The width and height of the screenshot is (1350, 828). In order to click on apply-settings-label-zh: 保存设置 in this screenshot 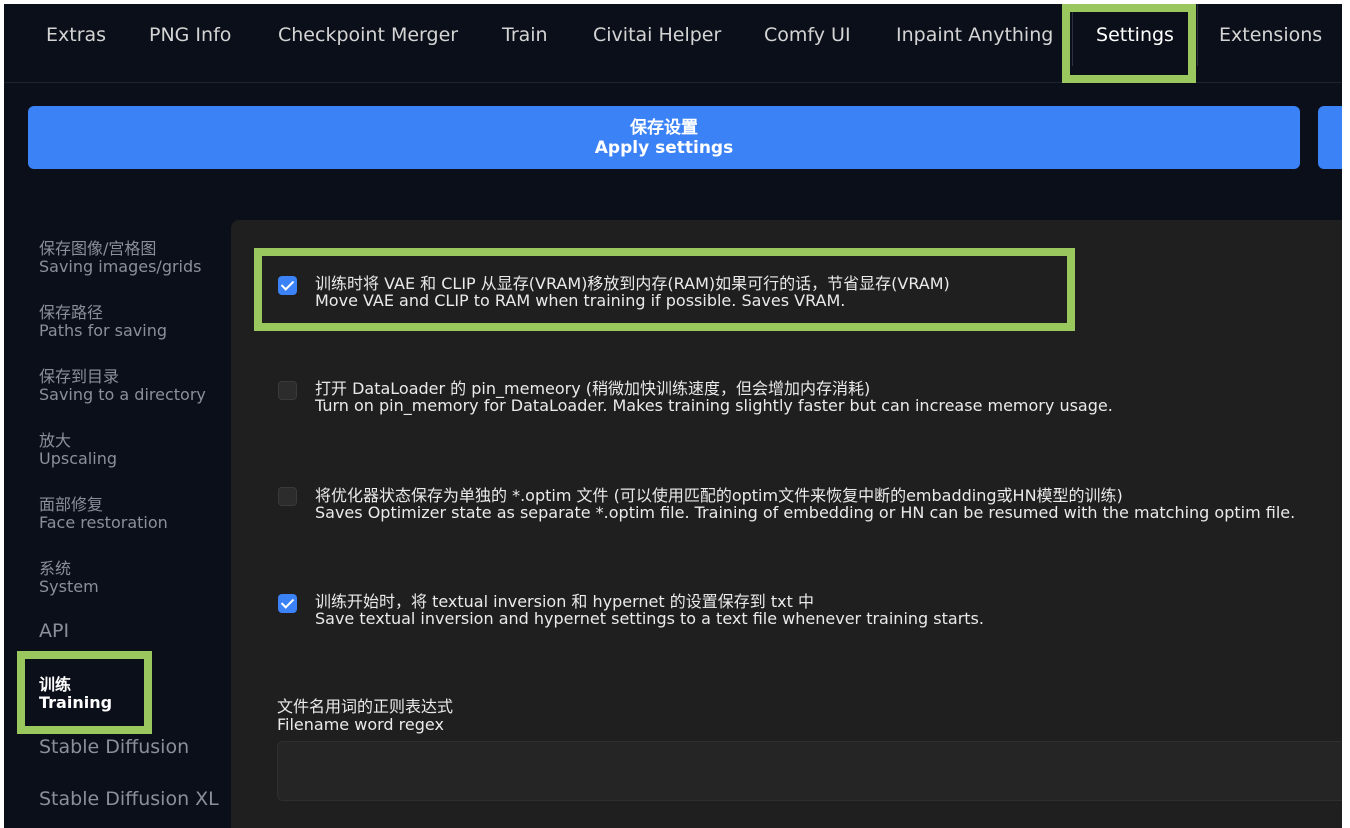, I will do `click(664, 128)`.